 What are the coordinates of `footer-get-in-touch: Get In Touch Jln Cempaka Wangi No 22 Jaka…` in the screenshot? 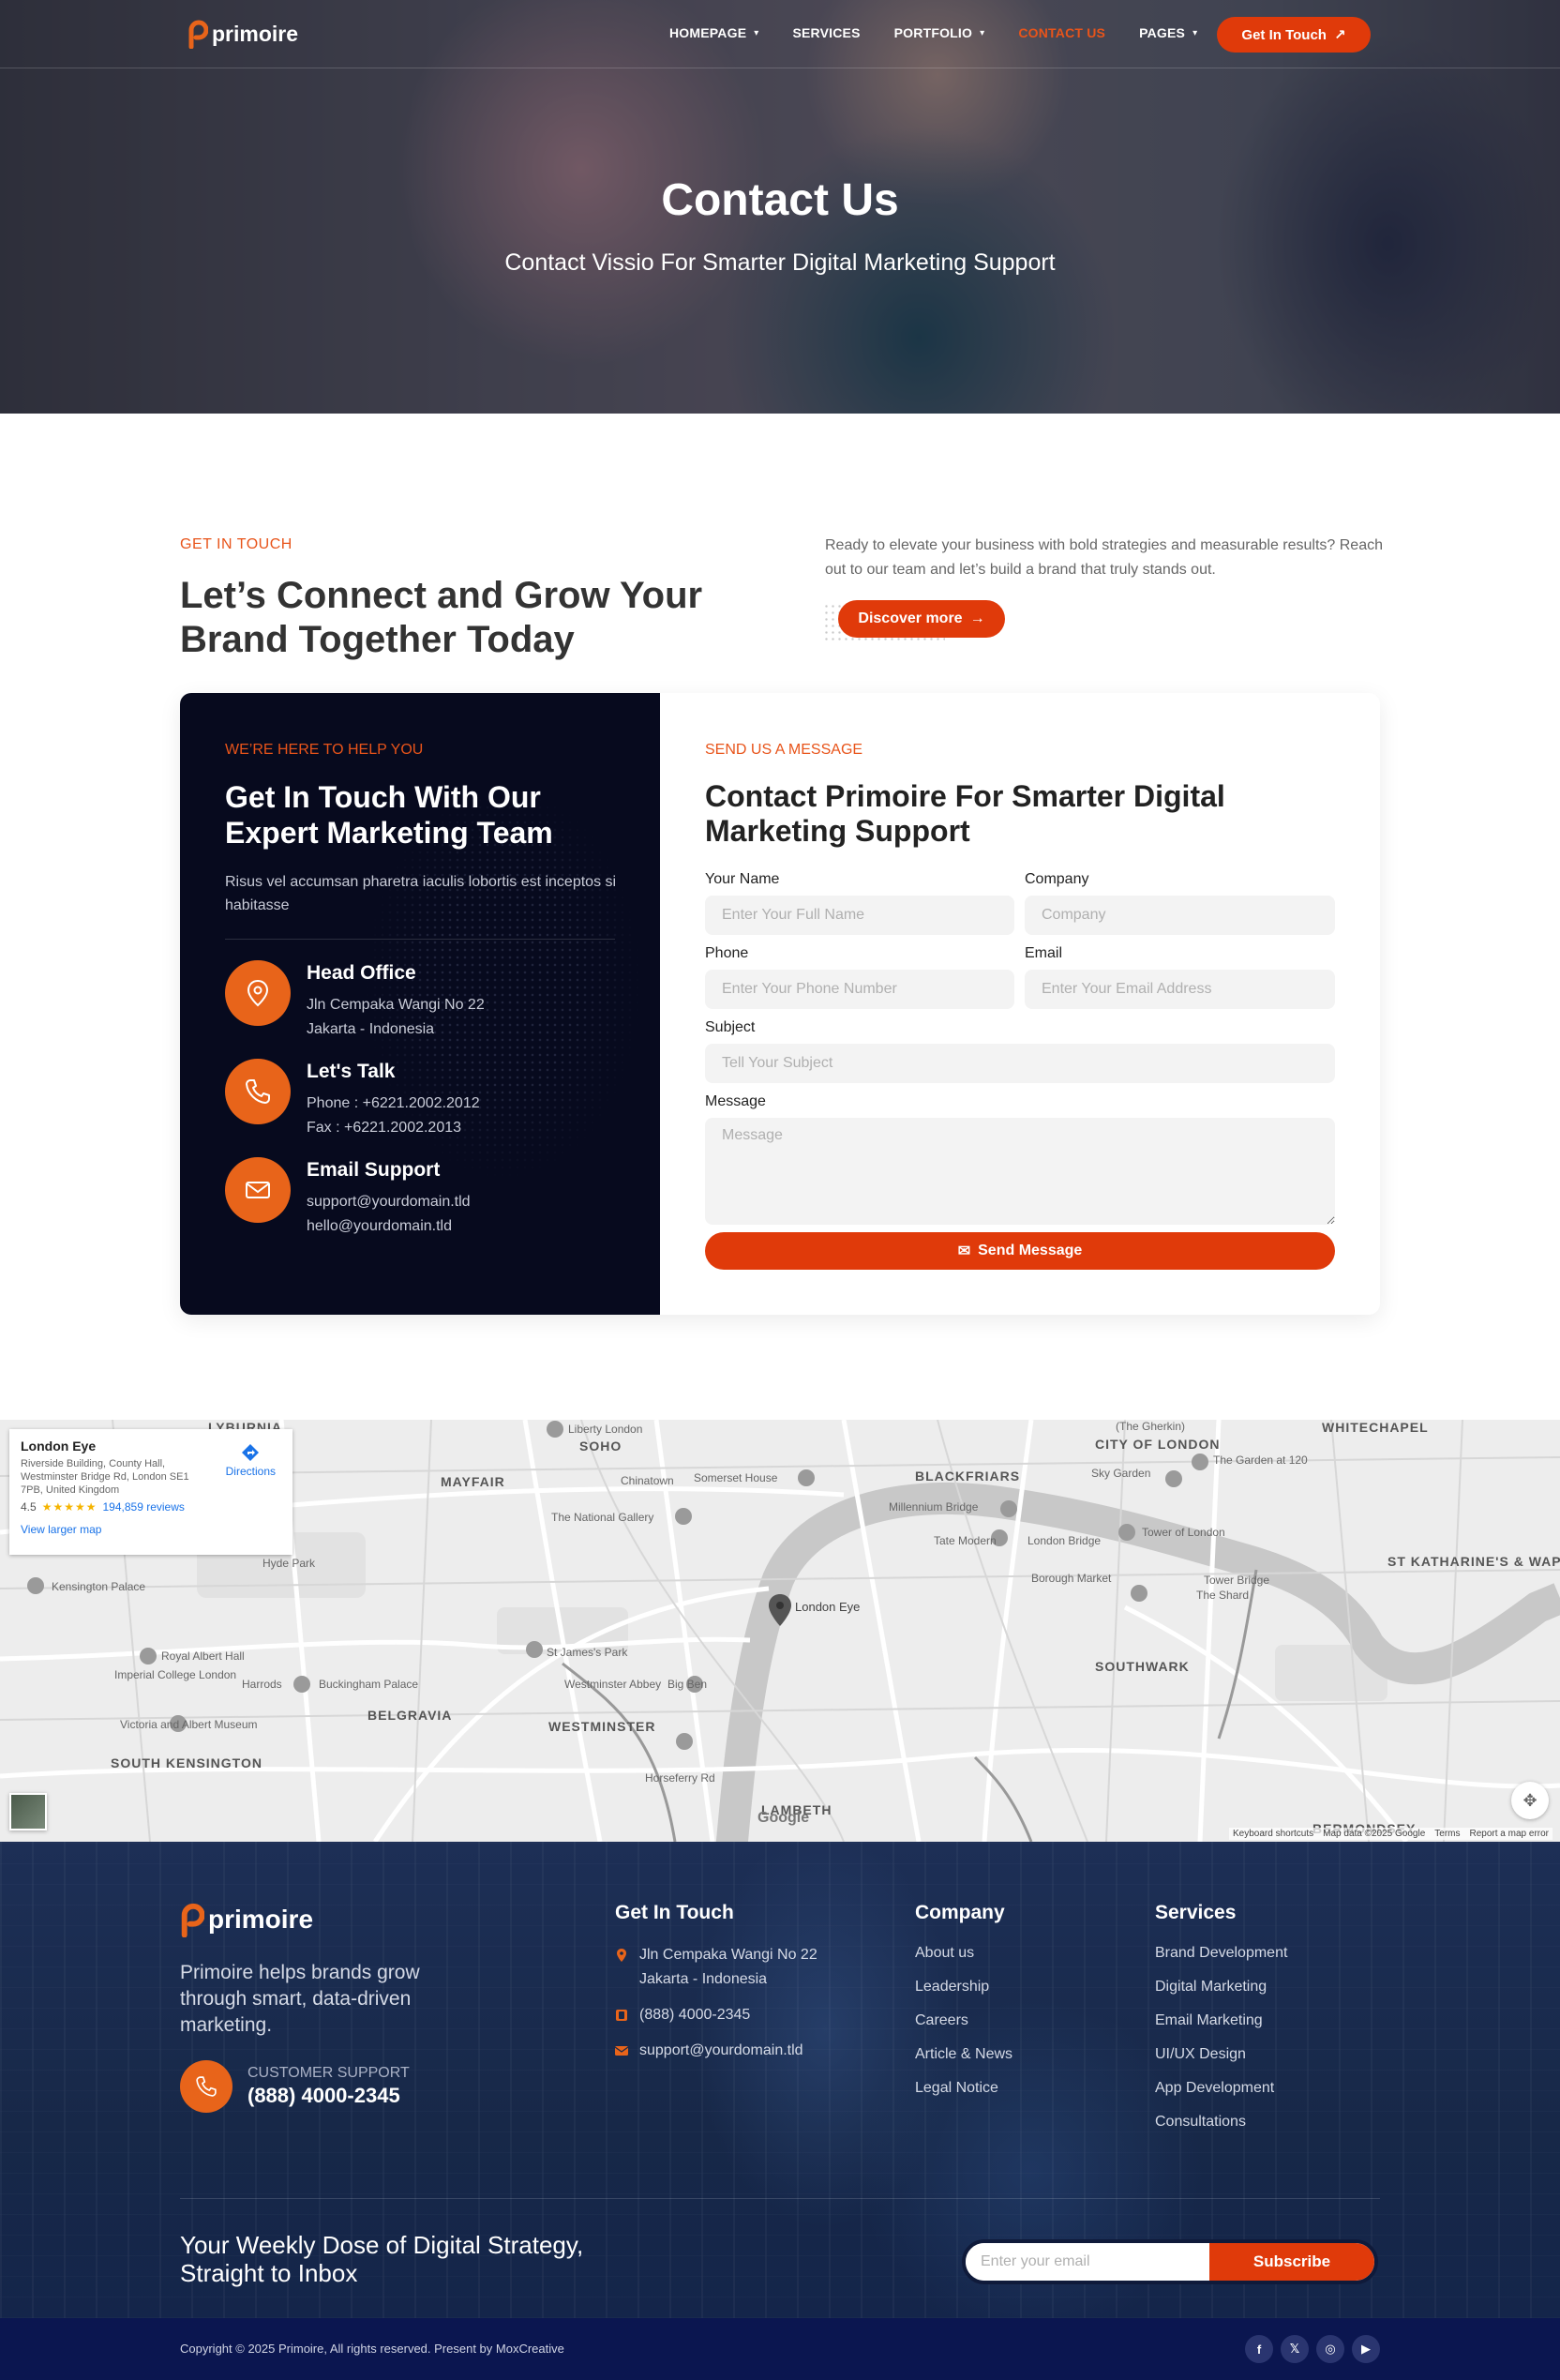 It's located at (751, 1988).